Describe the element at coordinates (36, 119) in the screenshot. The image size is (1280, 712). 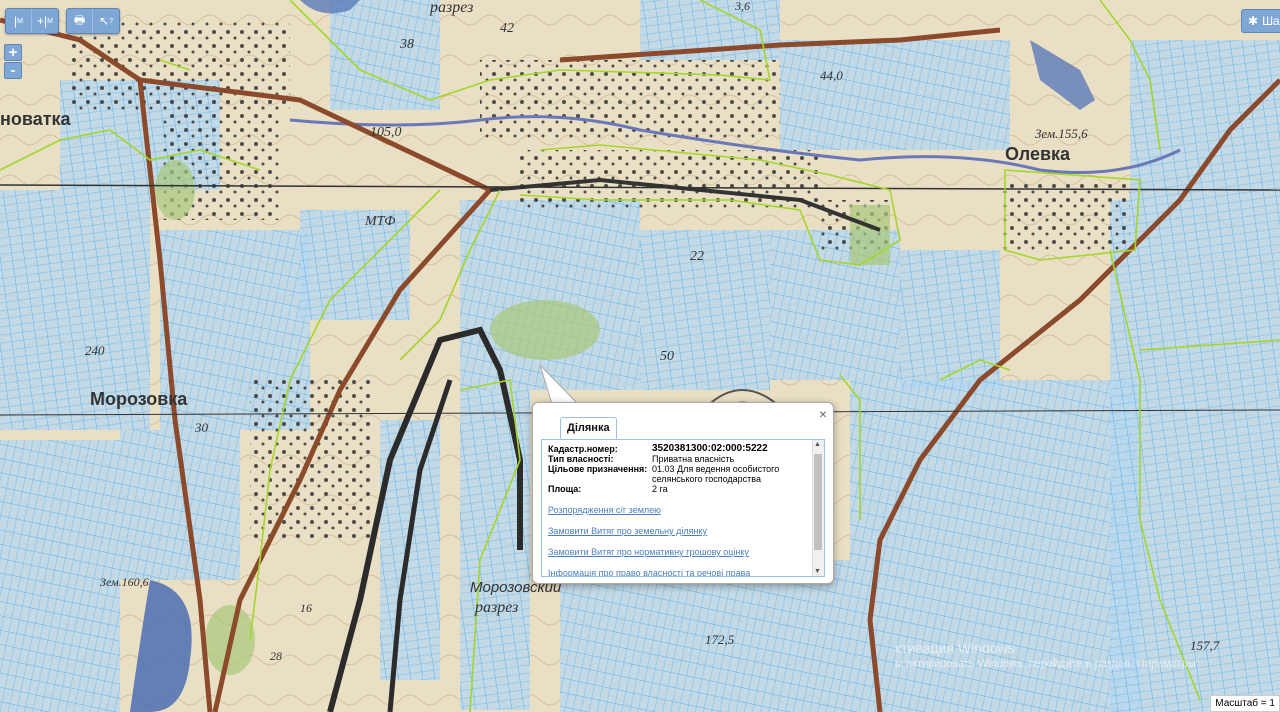
I see `map-label: нoватка` at that location.